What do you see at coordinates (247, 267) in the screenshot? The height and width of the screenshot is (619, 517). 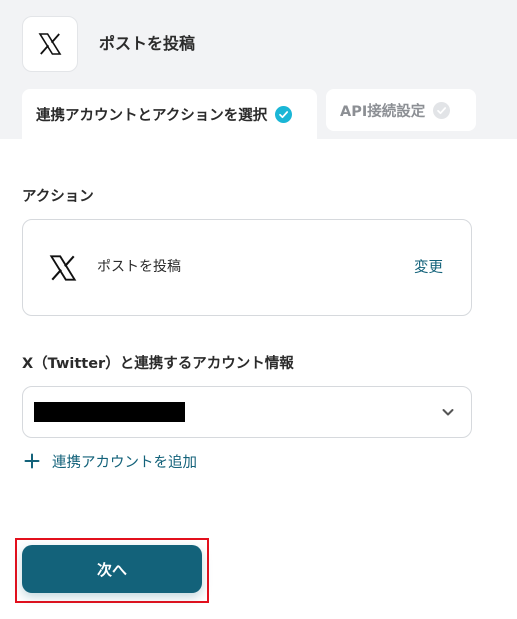 I see `action-card: ポストを投稿 変更` at bounding box center [247, 267].